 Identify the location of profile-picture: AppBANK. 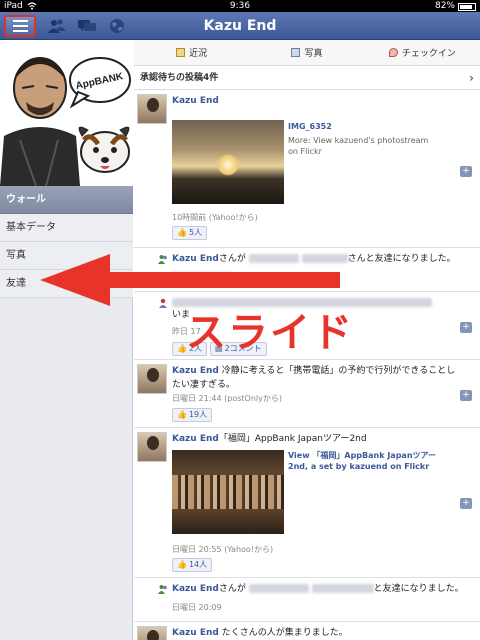
(66, 113).